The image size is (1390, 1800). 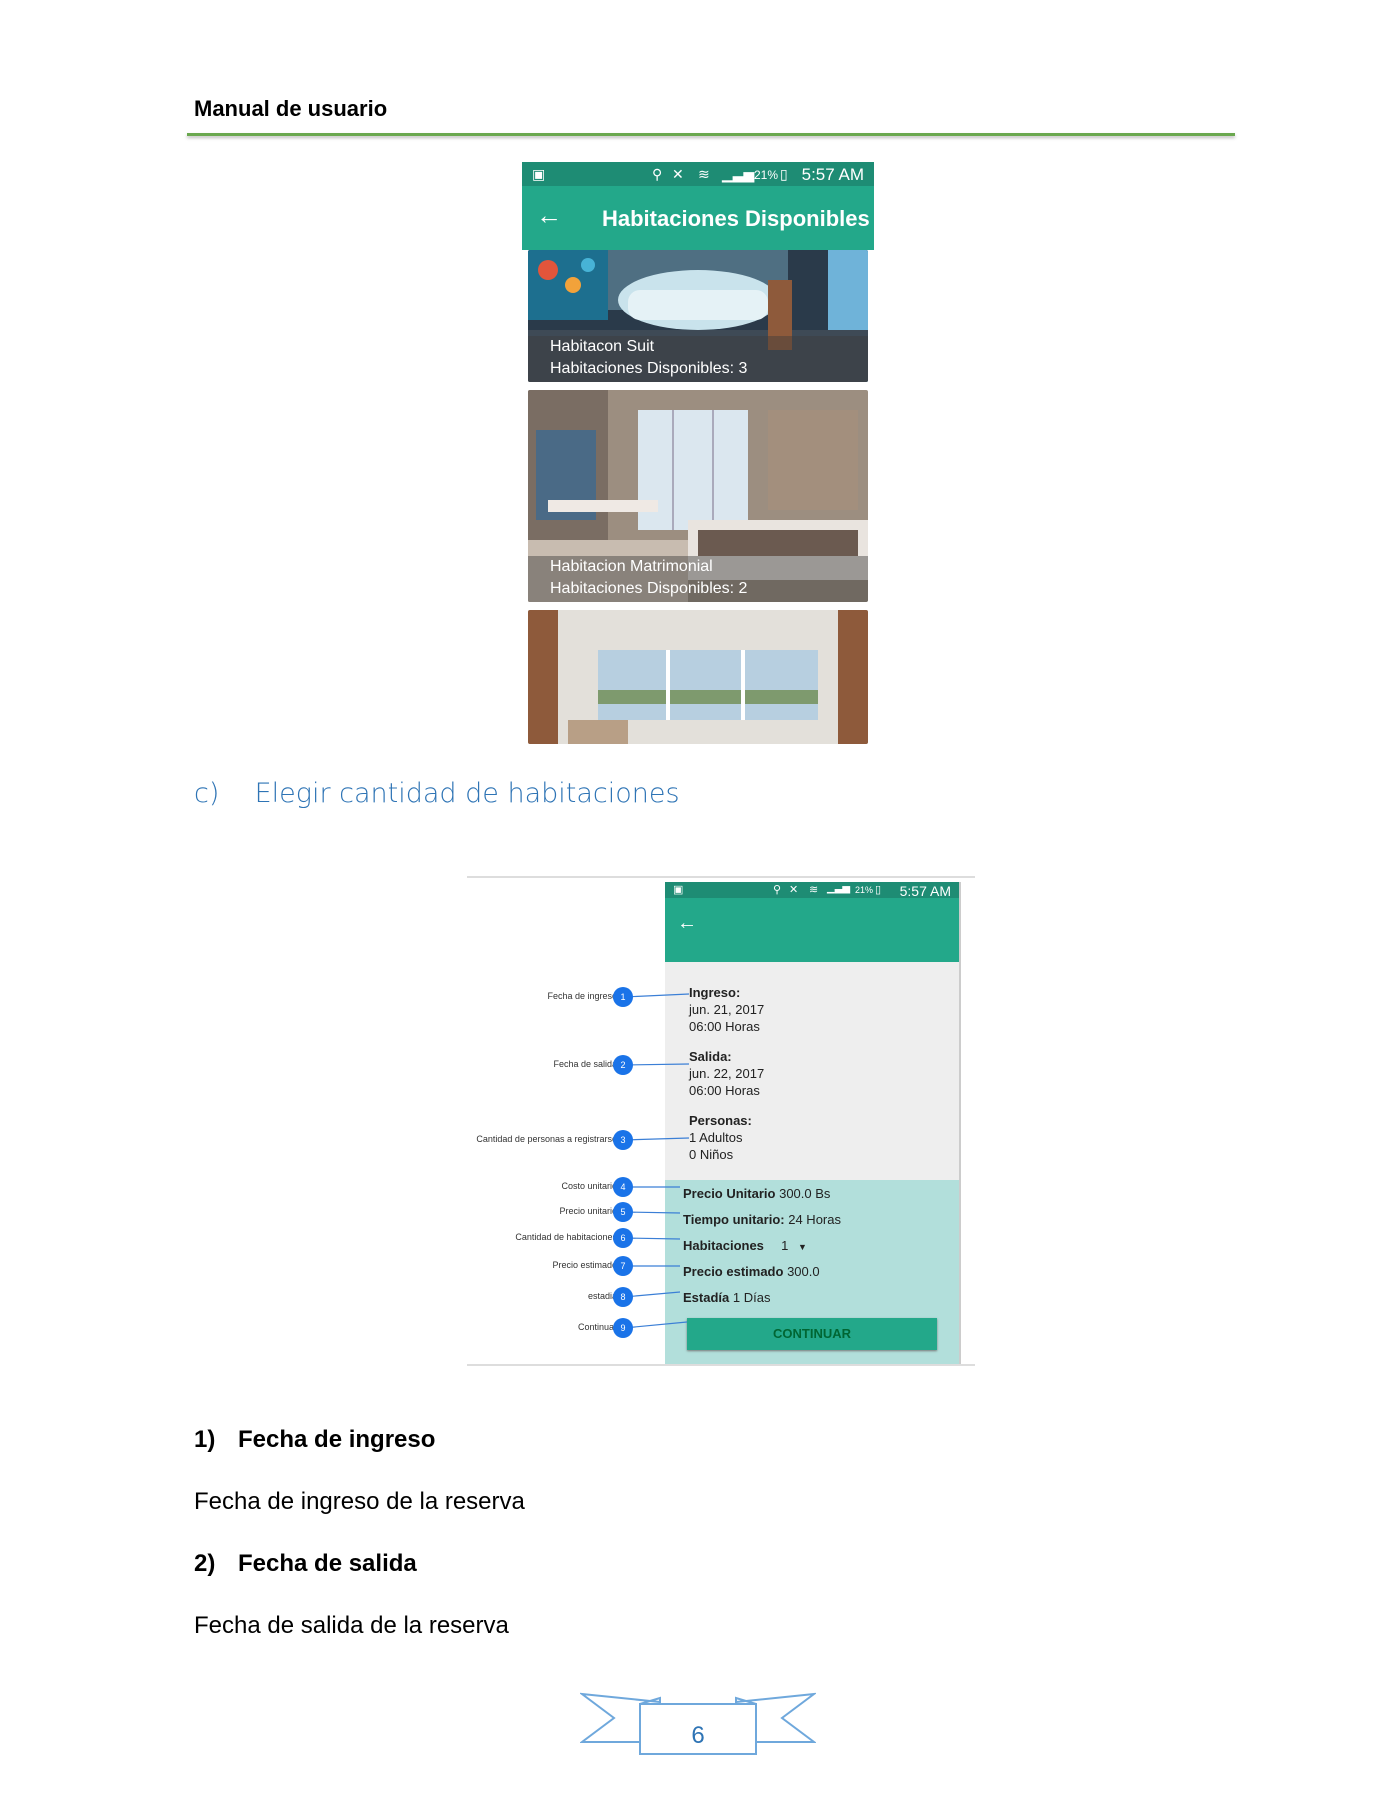 I want to click on page-number: 6, so click(x=698, y=1735).